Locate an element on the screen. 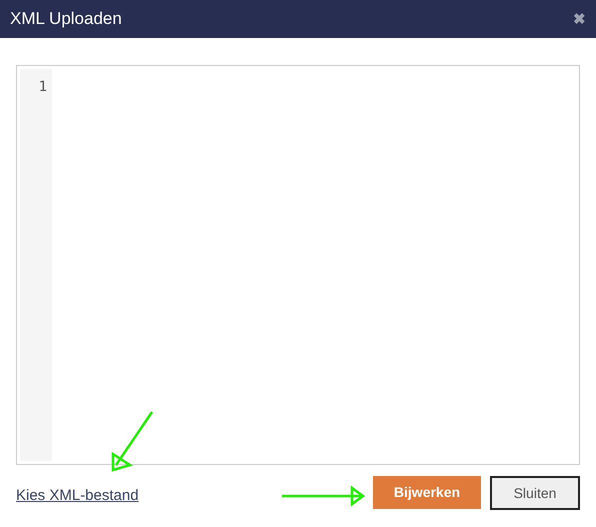  close-dialog-button: Sluiten is located at coordinates (535, 493).